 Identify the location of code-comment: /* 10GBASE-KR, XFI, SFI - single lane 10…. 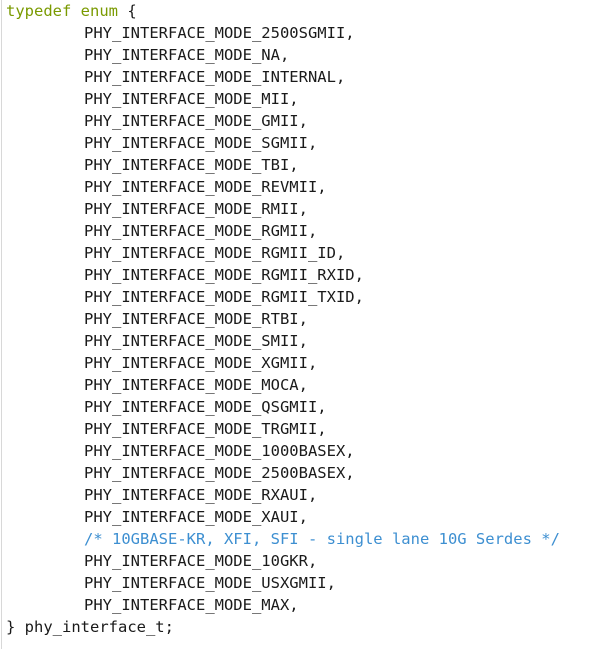
(322, 539).